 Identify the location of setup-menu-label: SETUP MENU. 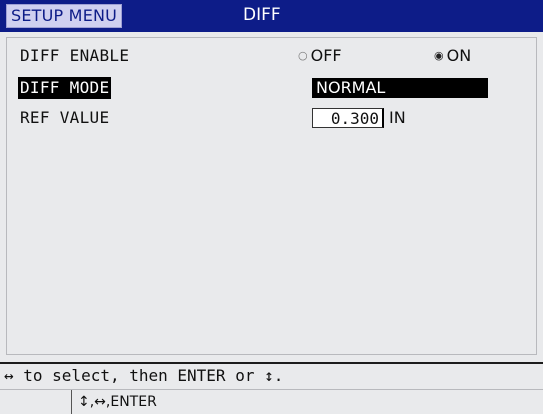
(64, 16).